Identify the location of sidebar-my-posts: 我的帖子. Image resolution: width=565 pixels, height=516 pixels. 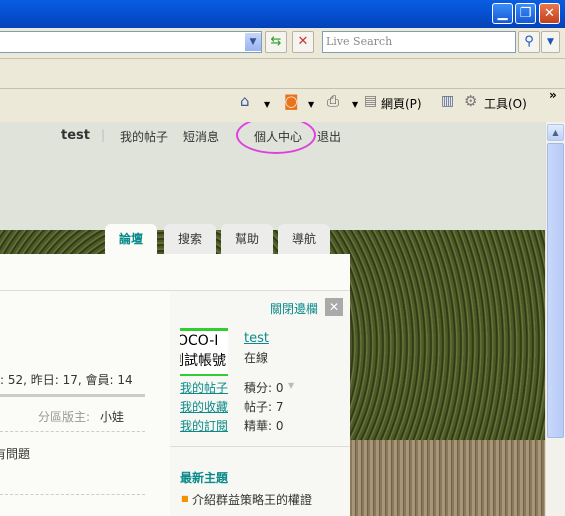
(204, 387).